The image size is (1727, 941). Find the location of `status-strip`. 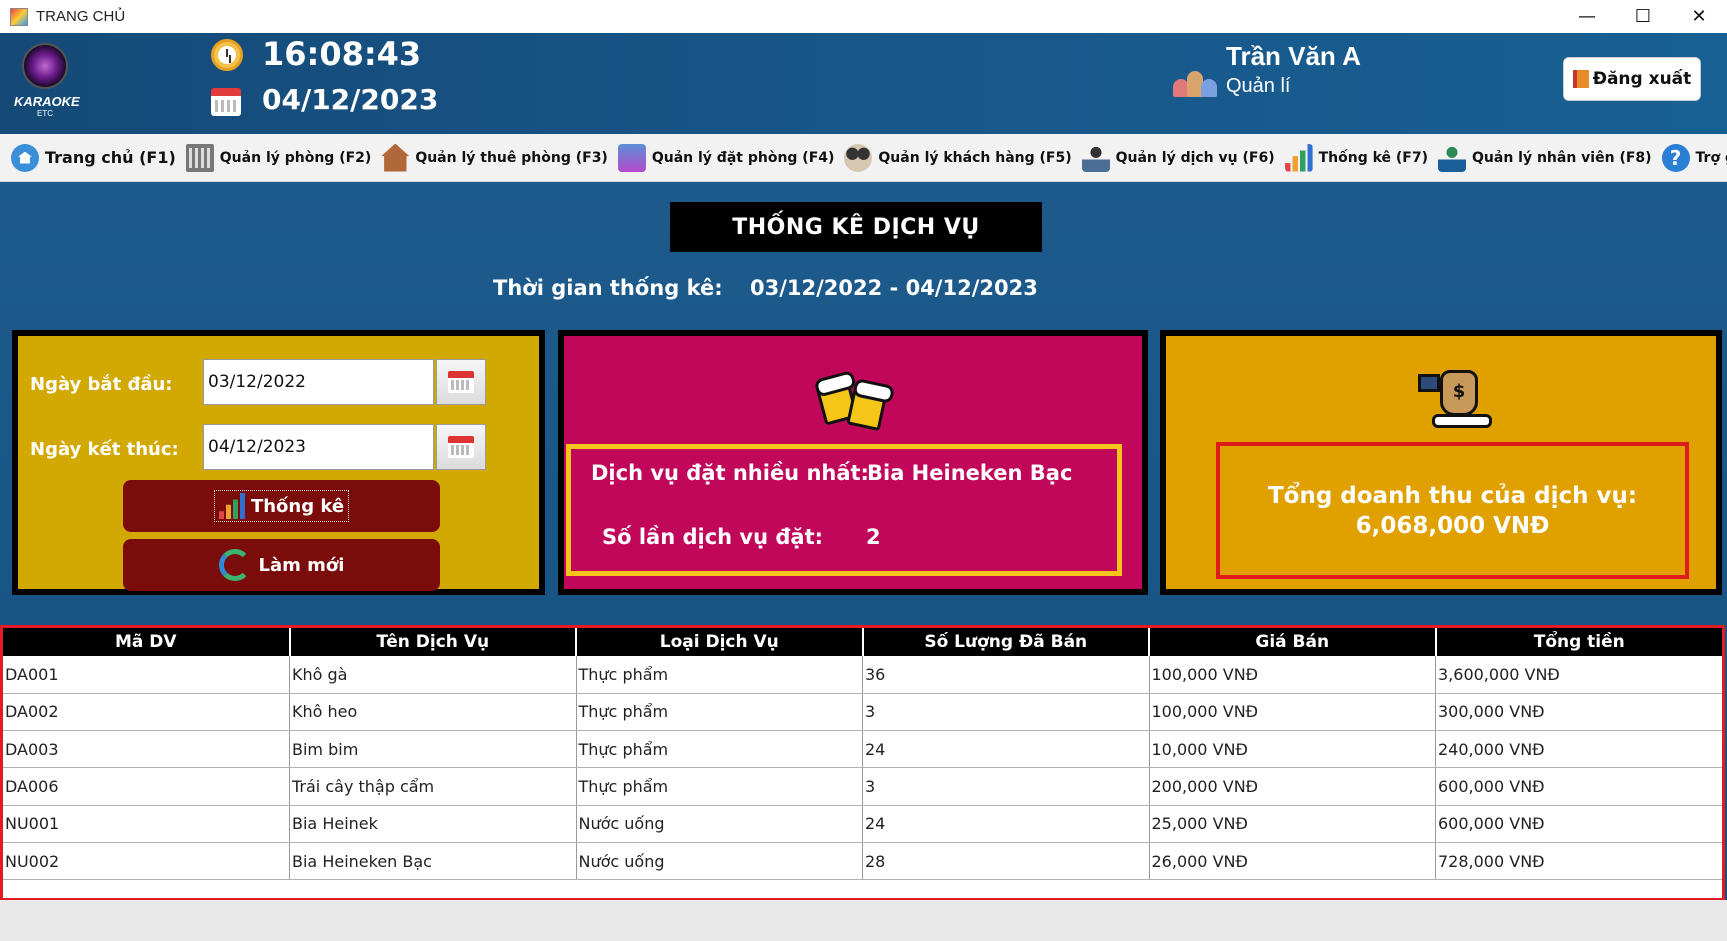

status-strip is located at coordinates (863, 920).